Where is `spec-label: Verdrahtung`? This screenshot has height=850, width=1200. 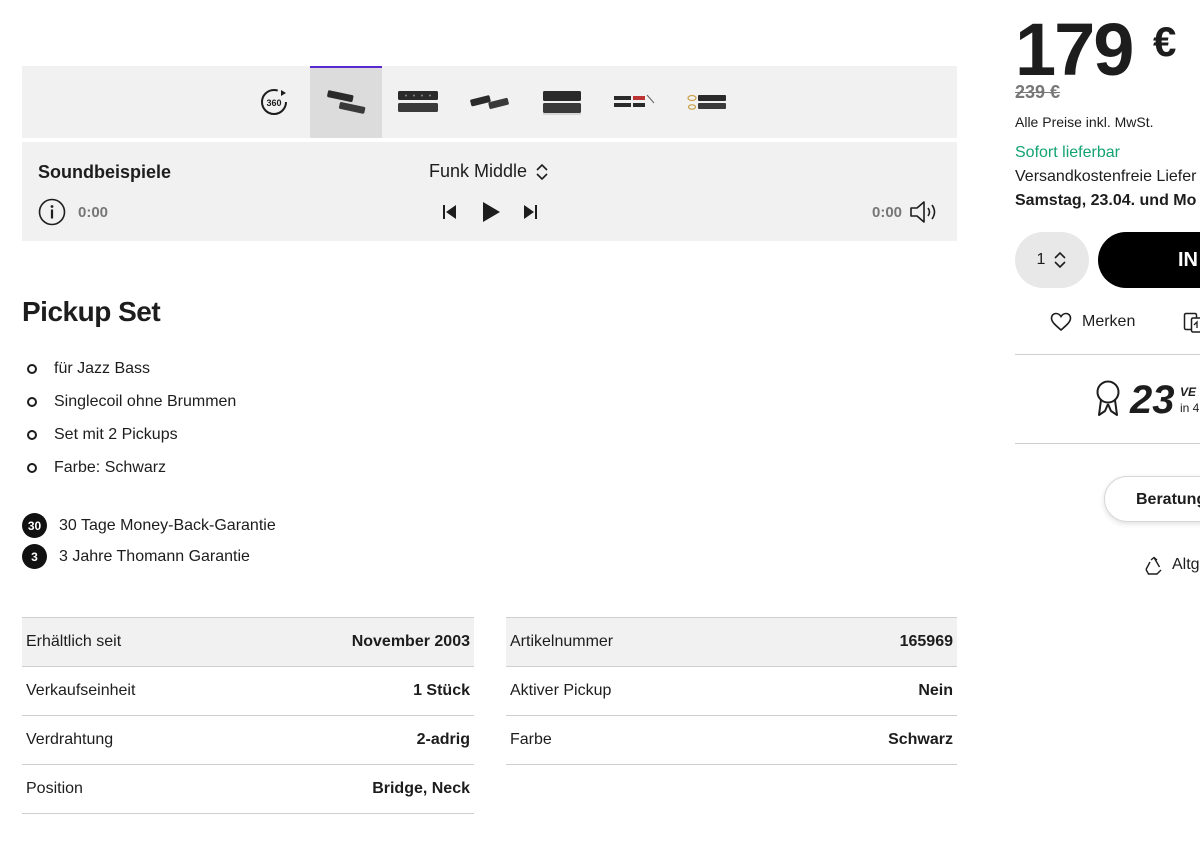 spec-label: Verdrahtung is located at coordinates (131, 740).